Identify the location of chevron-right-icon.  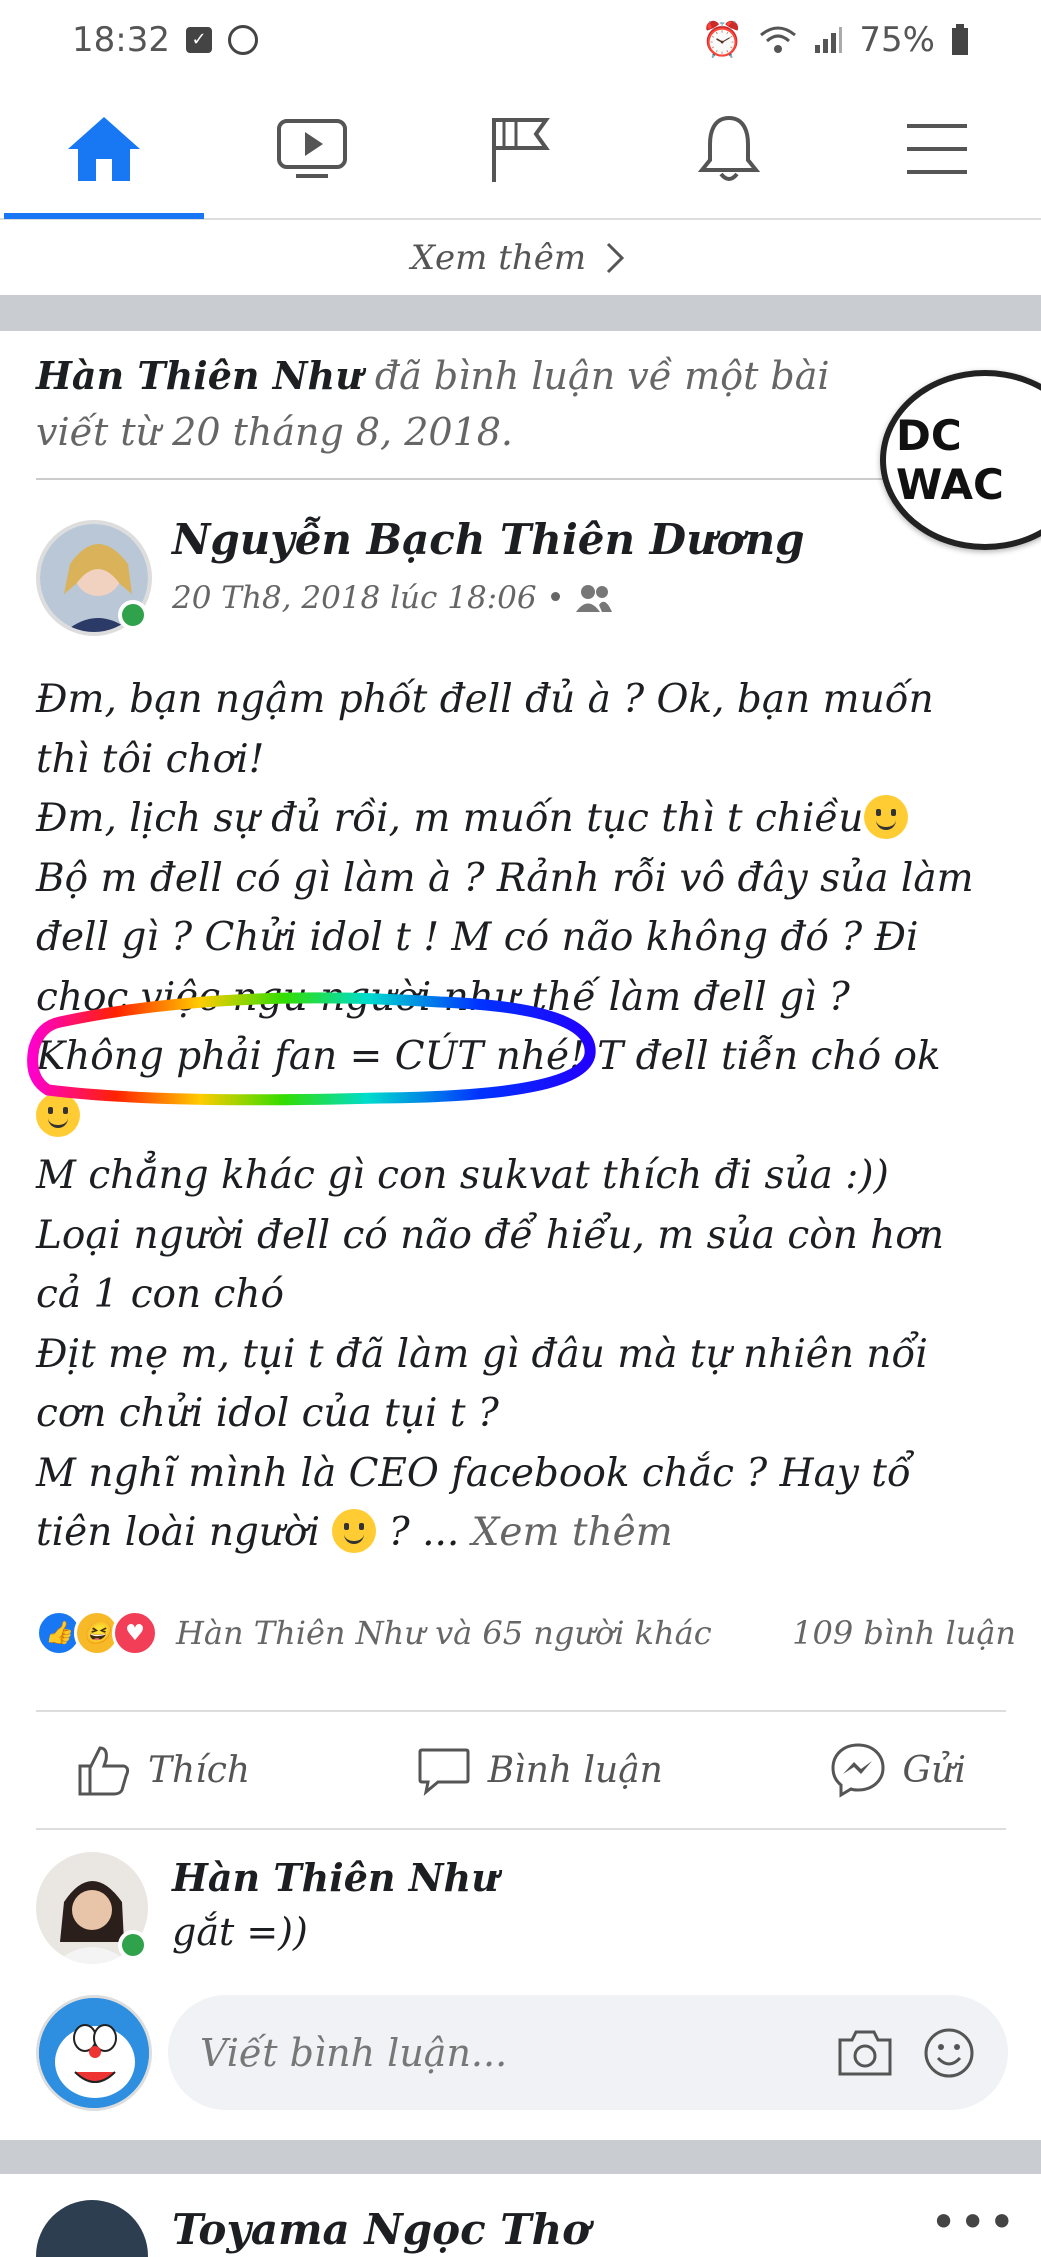
(616, 257).